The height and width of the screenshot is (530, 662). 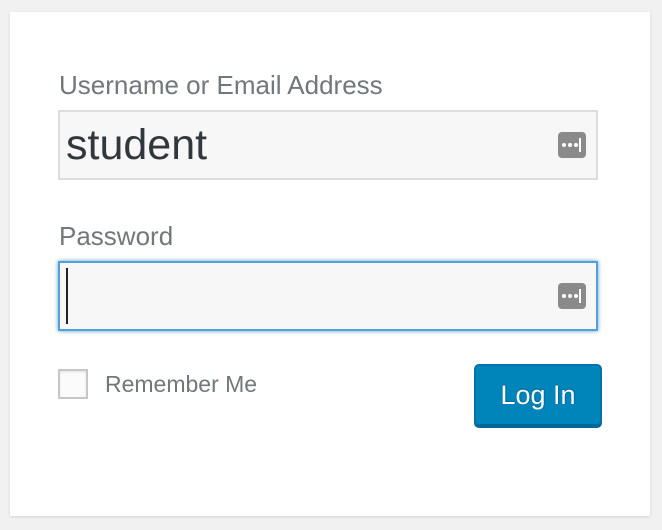 What do you see at coordinates (328, 145) in the screenshot?
I see `username-input` at bounding box center [328, 145].